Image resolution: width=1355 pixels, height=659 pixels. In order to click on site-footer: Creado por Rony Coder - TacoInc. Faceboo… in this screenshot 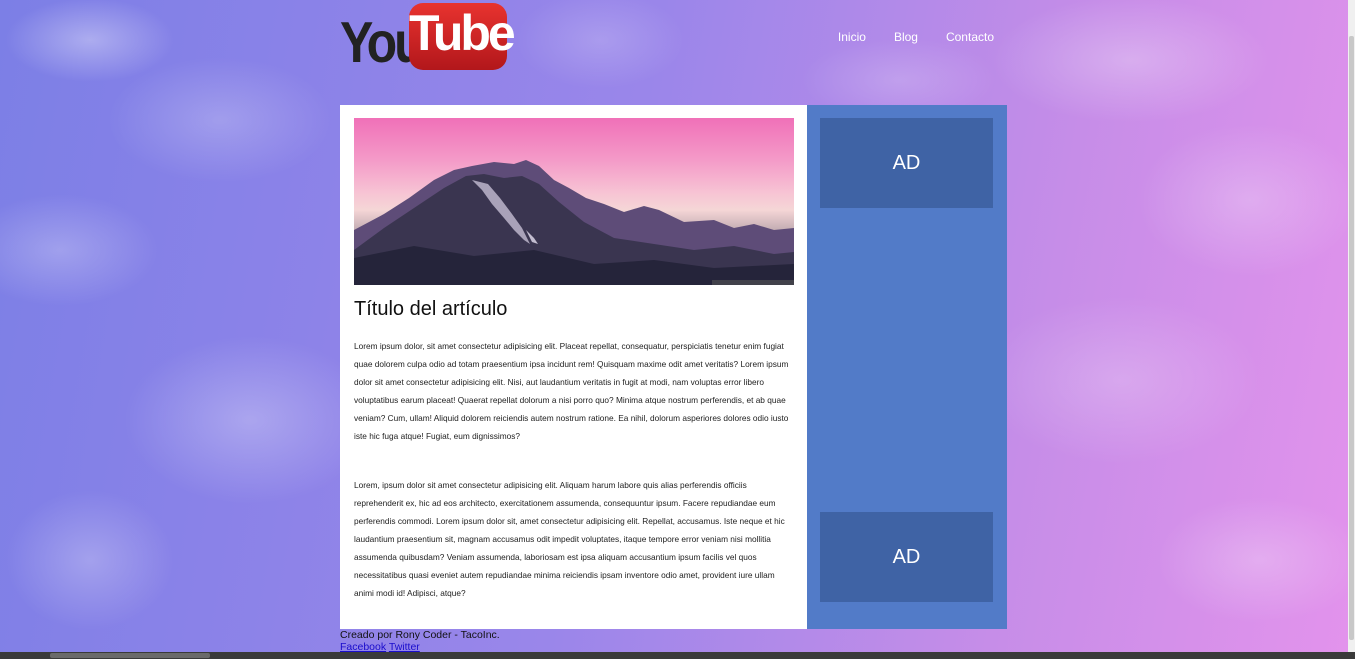, I will do `click(540, 641)`.